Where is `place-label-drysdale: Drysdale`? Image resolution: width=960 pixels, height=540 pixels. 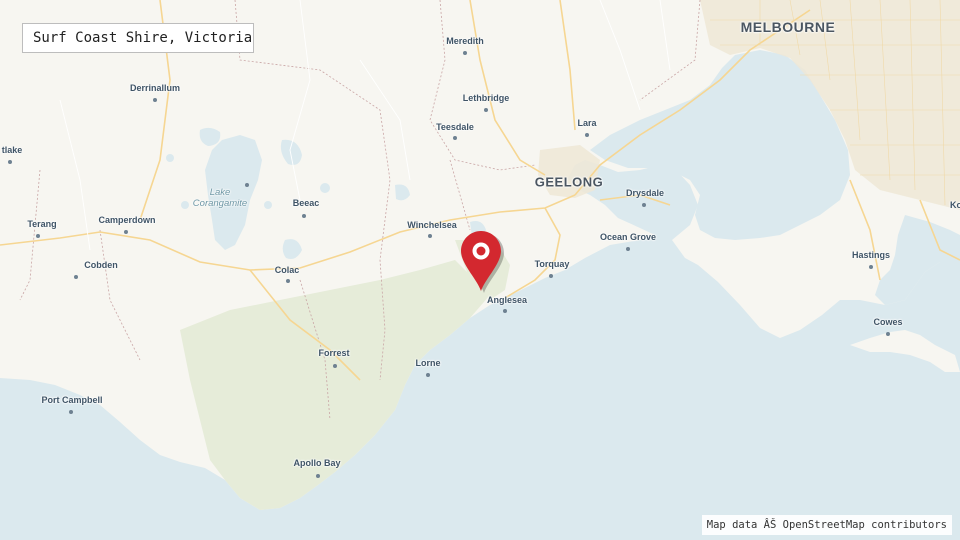 place-label-drysdale: Drysdale is located at coordinates (645, 193).